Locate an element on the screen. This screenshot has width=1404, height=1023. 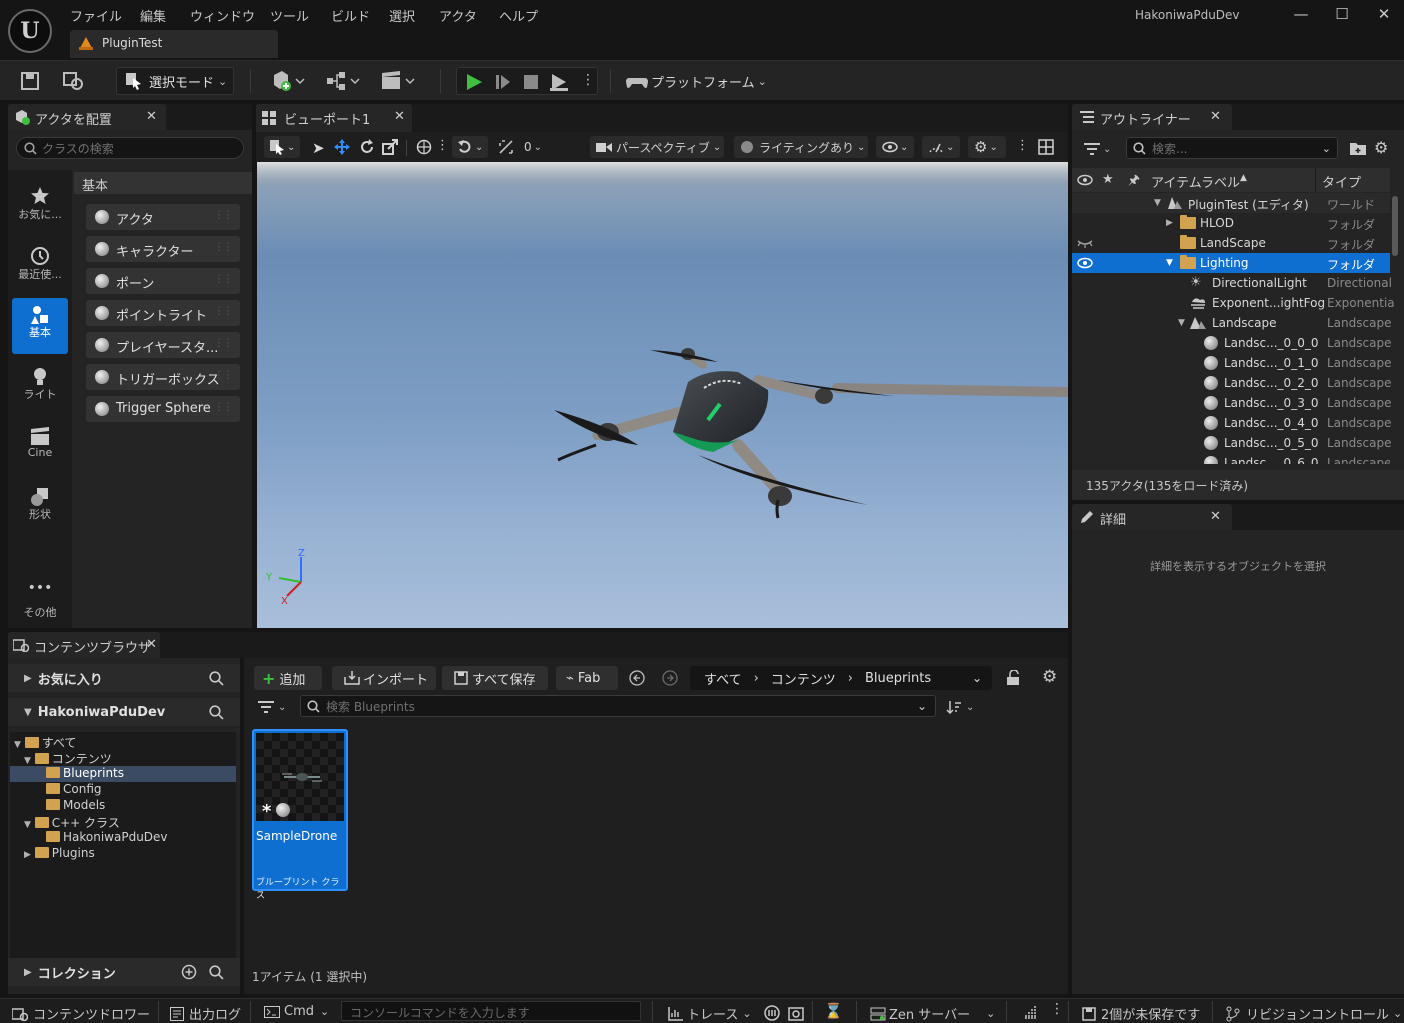
unreal-logo: U is located at coordinates (30, 31).